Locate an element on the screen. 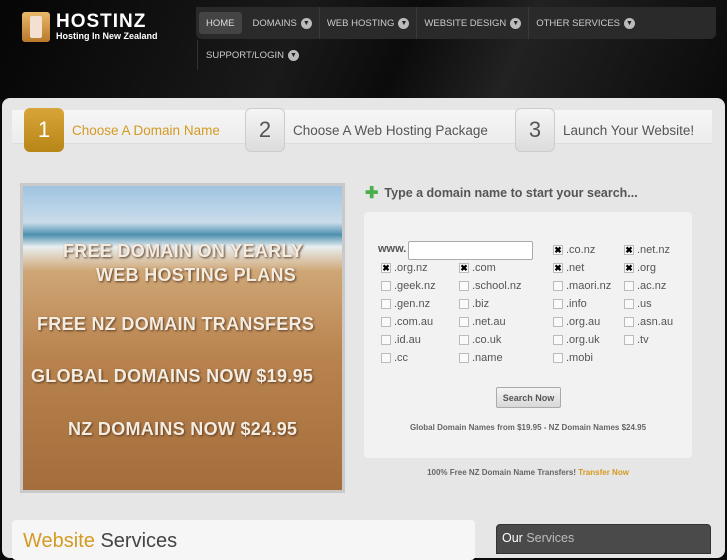 The width and height of the screenshot is (727, 560). domain-input is located at coordinates (470, 250).